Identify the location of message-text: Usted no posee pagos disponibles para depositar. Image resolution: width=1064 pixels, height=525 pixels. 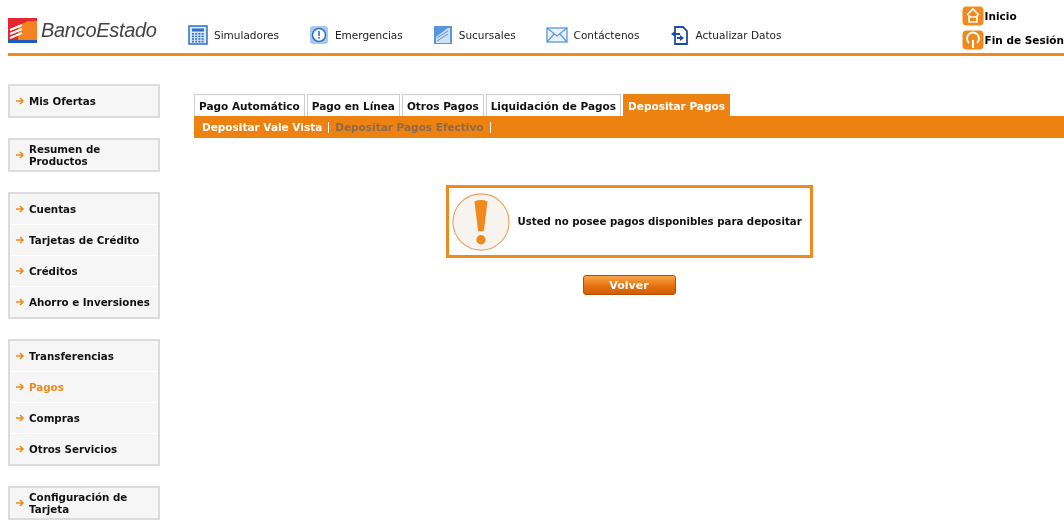
(659, 221).